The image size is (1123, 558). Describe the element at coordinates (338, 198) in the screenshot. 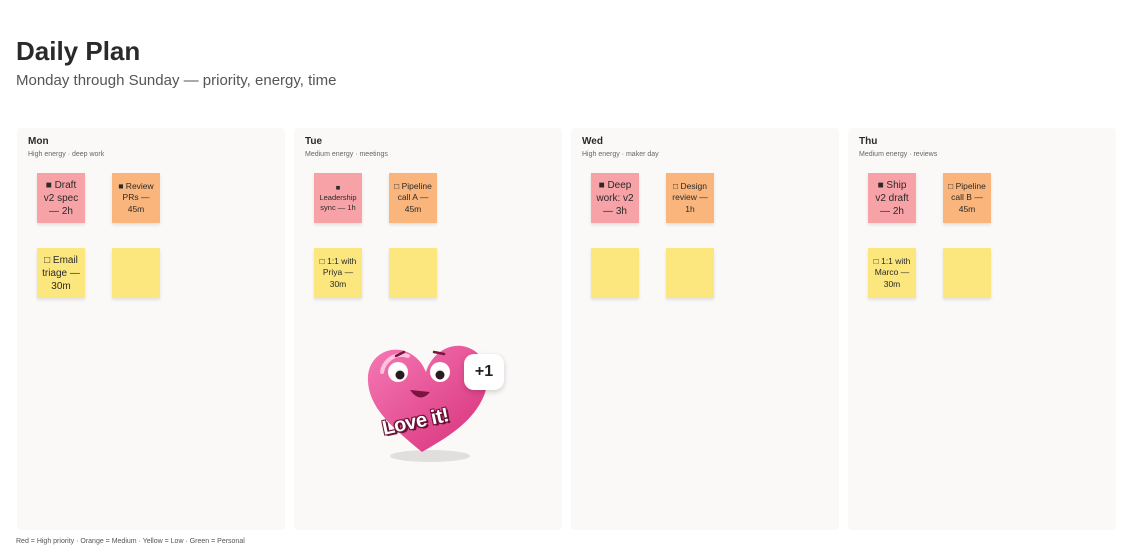

I see `sticky-note: ■ Leadership sync — 1h` at that location.